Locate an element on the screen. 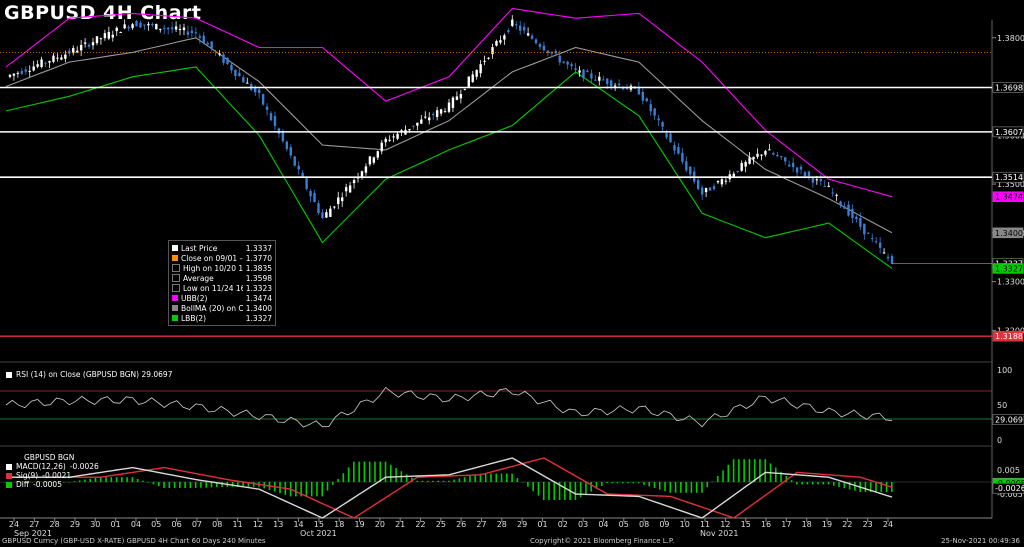  legend-name: LBB(2) is located at coordinates (194, 318).